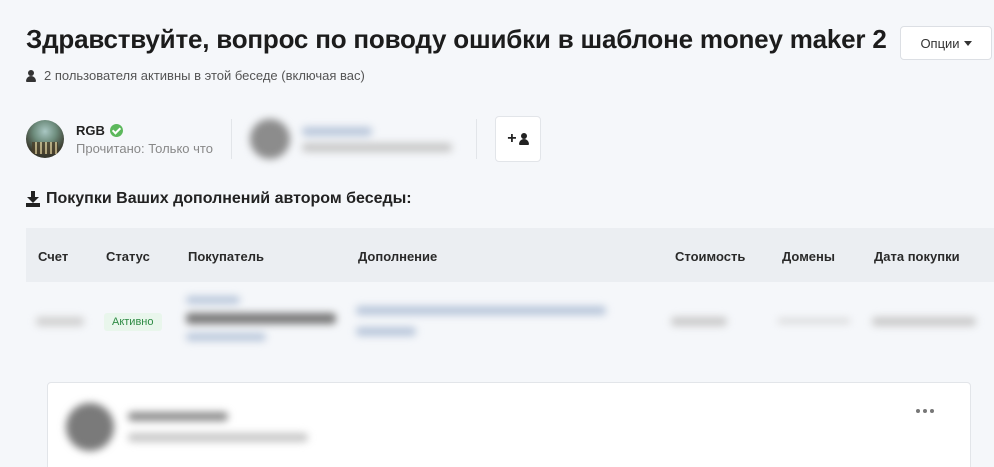  What do you see at coordinates (226, 256) in the screenshot?
I see `column-buyer: Покупатель` at bounding box center [226, 256].